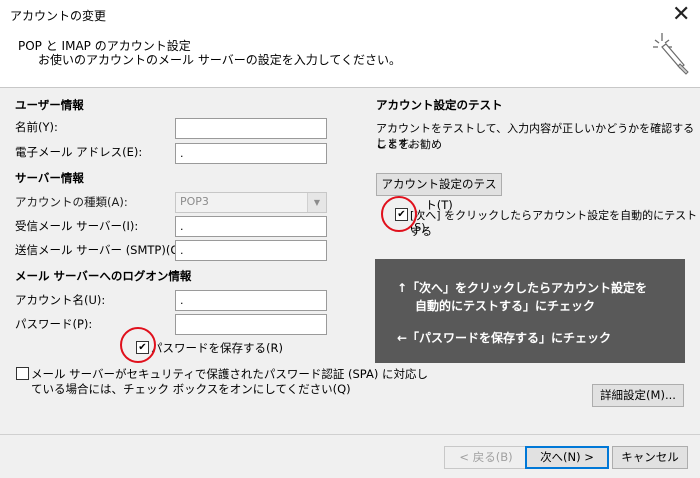 The image size is (700, 478). What do you see at coordinates (229, 374) in the screenshot?
I see `spa-label-line1: メール サーバーがセキュリティで保護されたパスワード認証 (SPA) に対応し` at bounding box center [229, 374].